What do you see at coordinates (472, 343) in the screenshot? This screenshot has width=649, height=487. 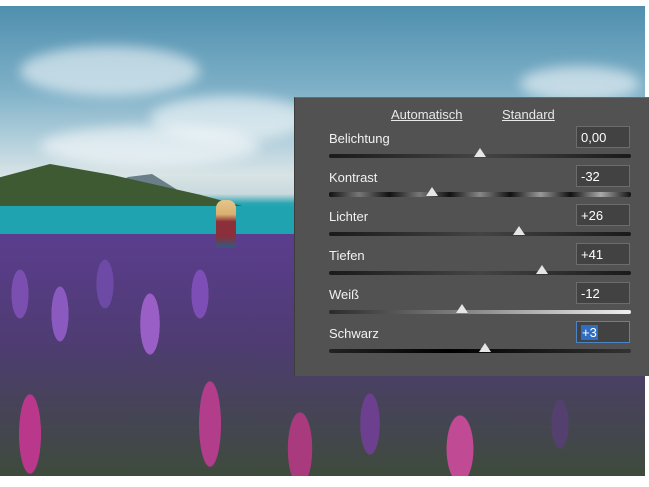 I see `slider-row-schwarz: Schwarz +3` at bounding box center [472, 343].